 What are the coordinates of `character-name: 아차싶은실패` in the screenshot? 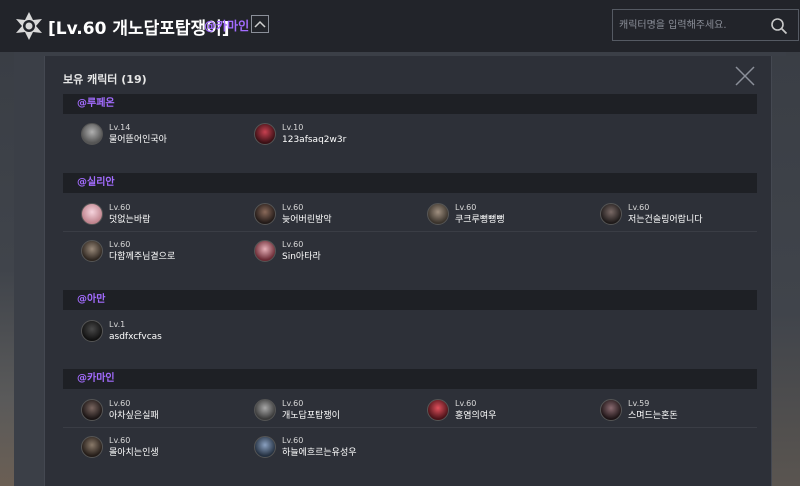 It's located at (134, 416).